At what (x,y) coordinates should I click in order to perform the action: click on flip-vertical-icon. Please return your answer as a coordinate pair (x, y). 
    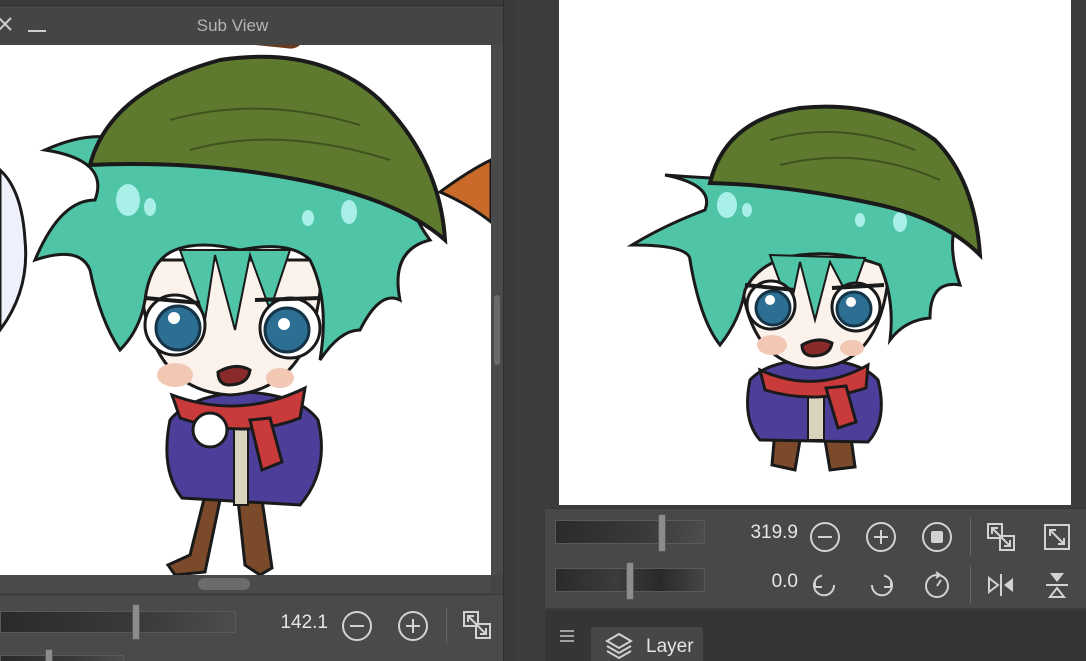
    Looking at the image, I should click on (1057, 585).